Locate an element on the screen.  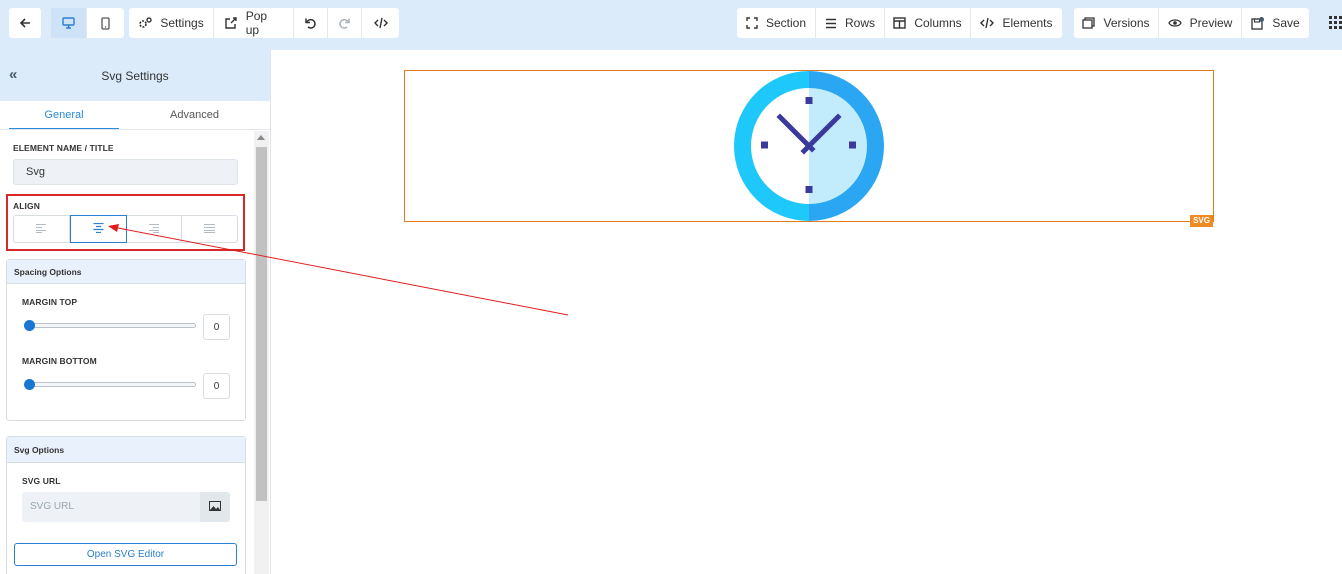
svg-url-input: SVG URL is located at coordinates (111, 507).